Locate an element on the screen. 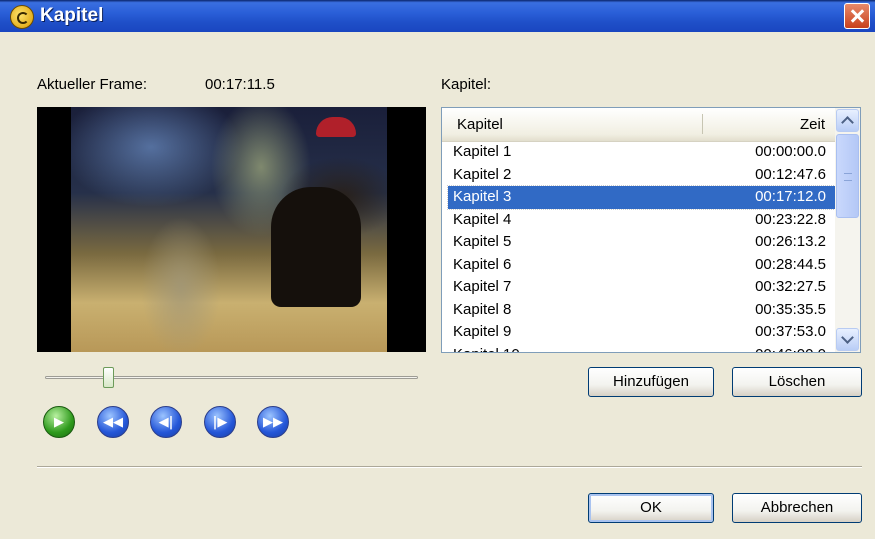 The height and width of the screenshot is (539, 875). chapter-time: 00:26:13.2 is located at coordinates (790, 241).